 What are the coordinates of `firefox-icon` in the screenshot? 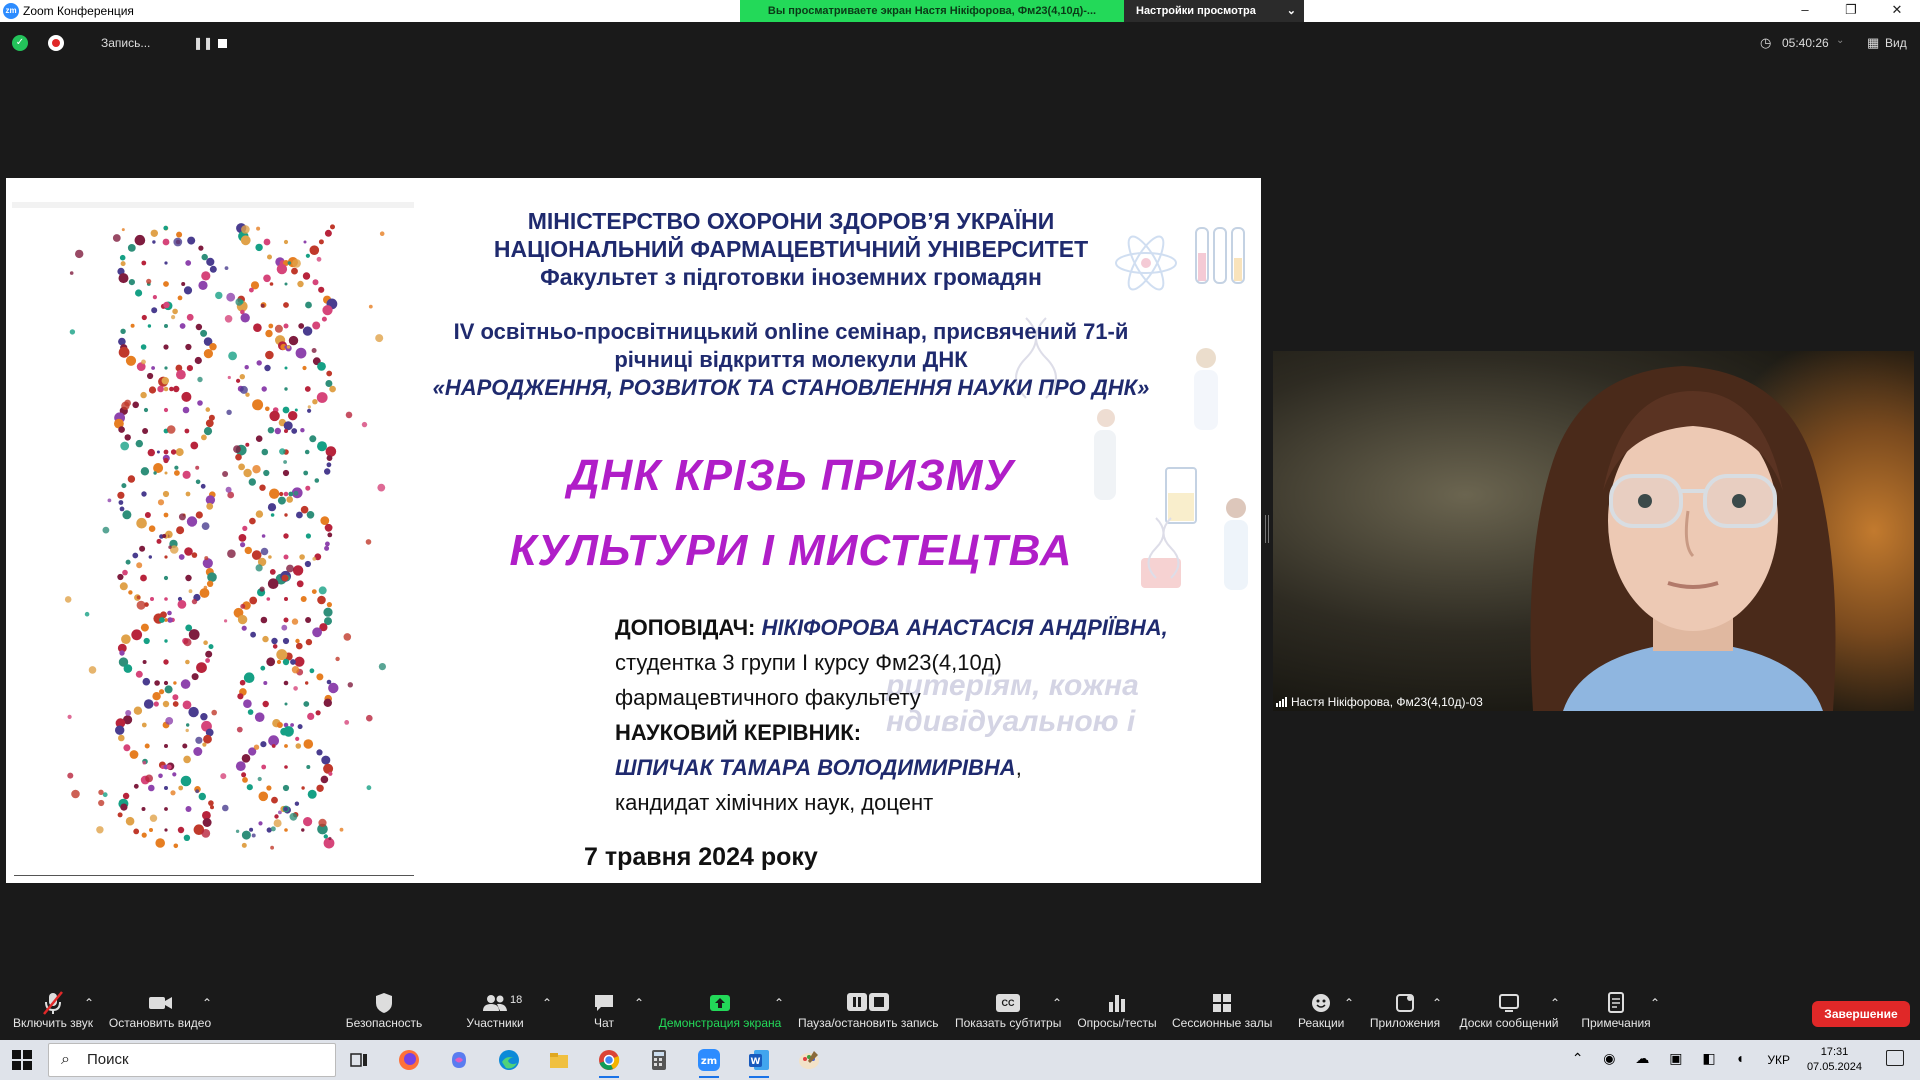 It's located at (409, 1060).